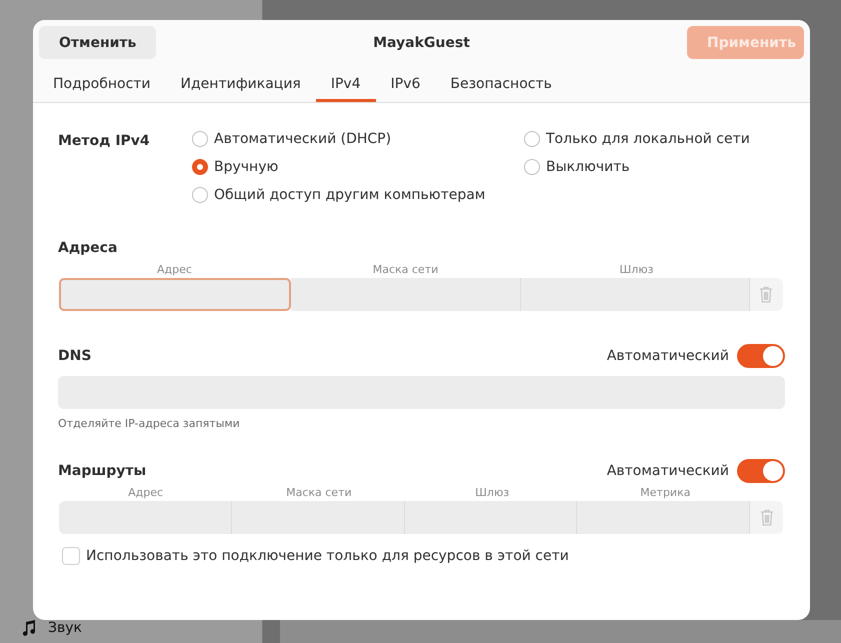 This screenshot has height=643, width=841. What do you see at coordinates (637, 139) in the screenshot?
I see `radio-option: Только для локальной сети` at bounding box center [637, 139].